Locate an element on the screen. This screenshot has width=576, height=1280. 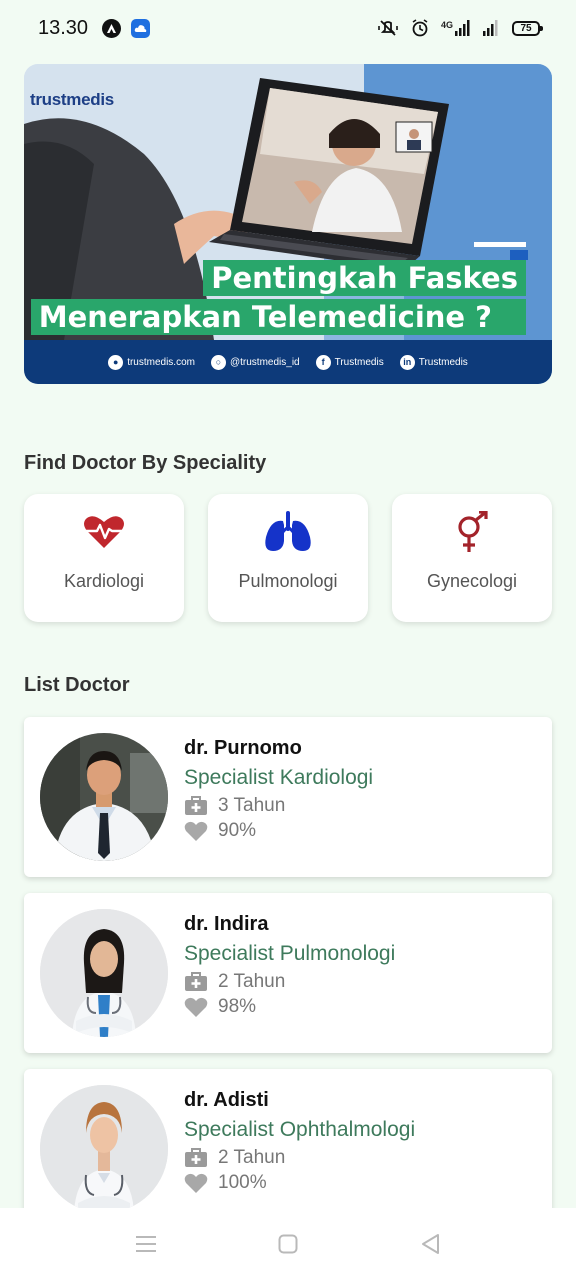
speciality-list: Kardiologi Pulmonologi Gynecologi is located at coordinates (288, 558).